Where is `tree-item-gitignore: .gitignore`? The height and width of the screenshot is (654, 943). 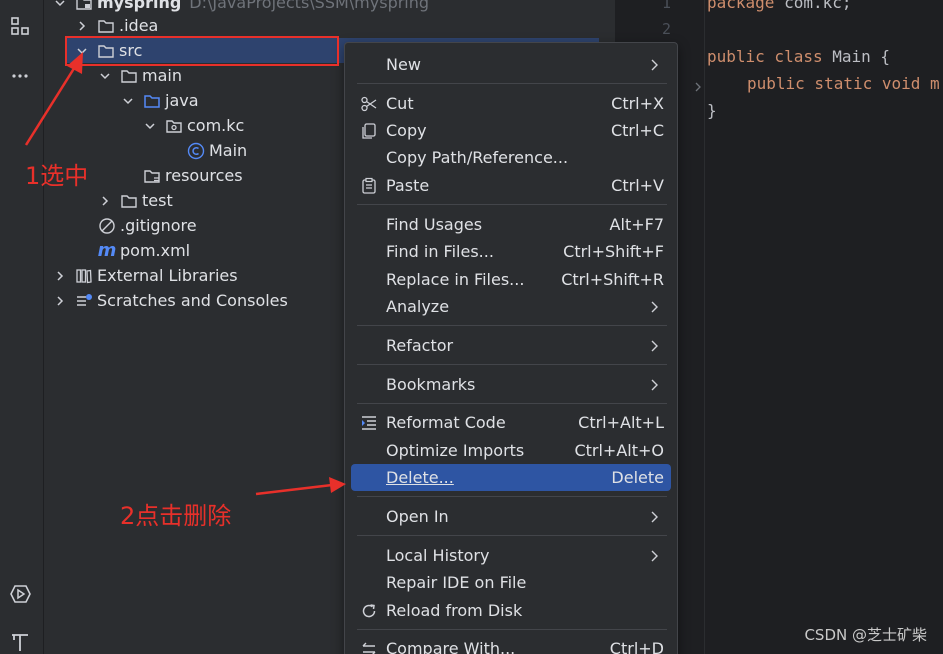
tree-item-gitignore: .gitignore is located at coordinates (147, 225).